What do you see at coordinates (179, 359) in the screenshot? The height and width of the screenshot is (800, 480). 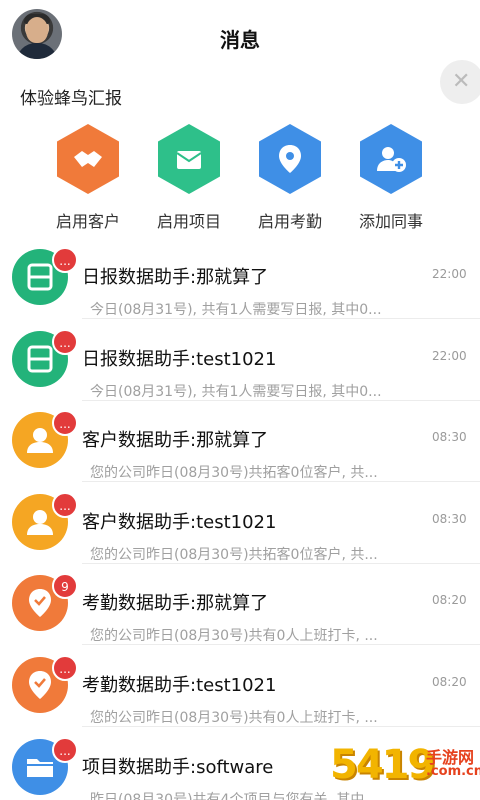 I see `message-title: 日报数据助手:test1021` at bounding box center [179, 359].